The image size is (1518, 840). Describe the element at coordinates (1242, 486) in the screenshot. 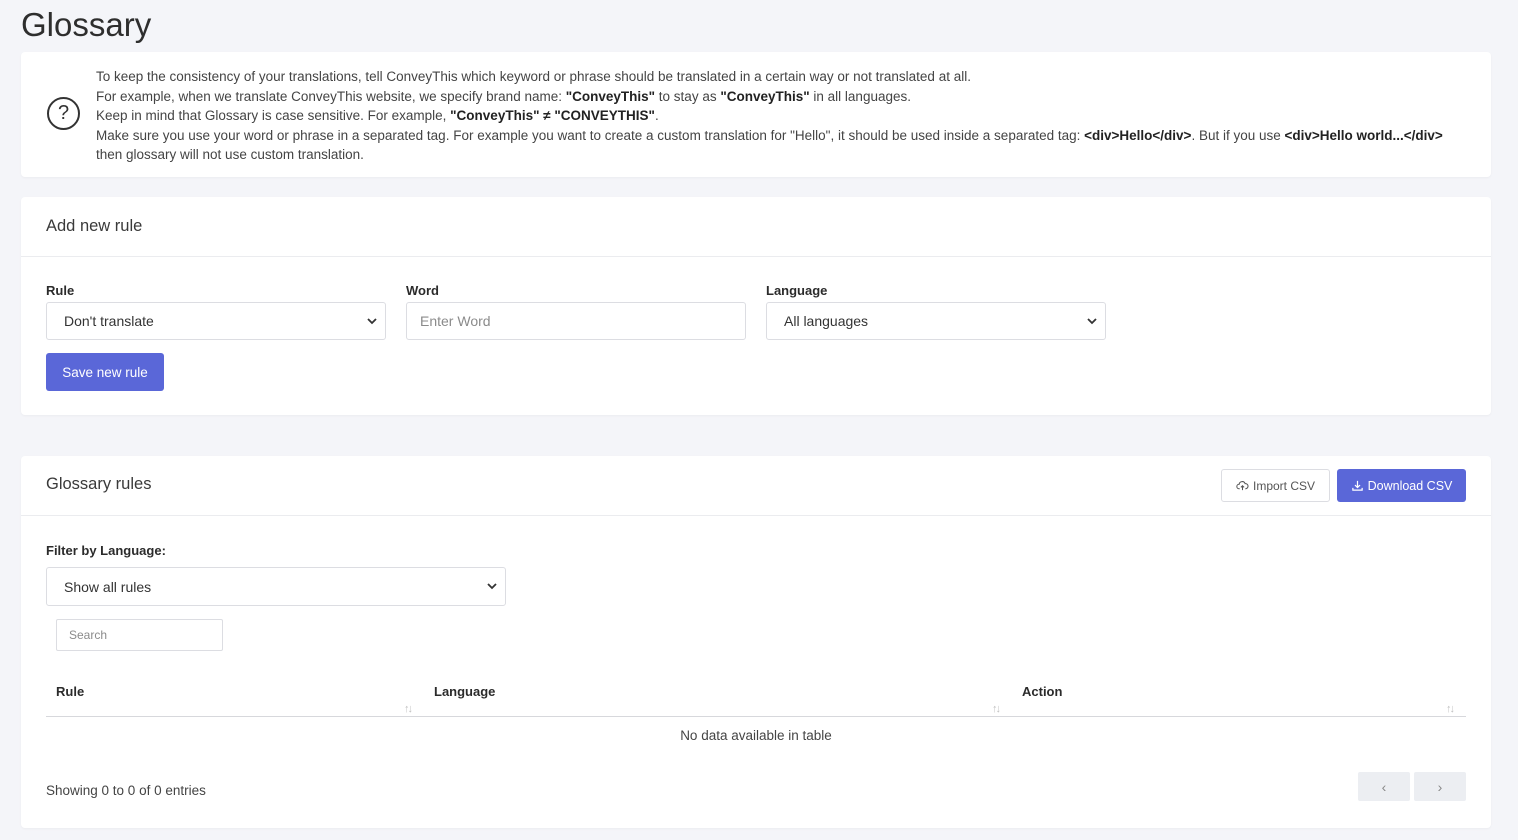

I see `cloud-upload-icon` at that location.